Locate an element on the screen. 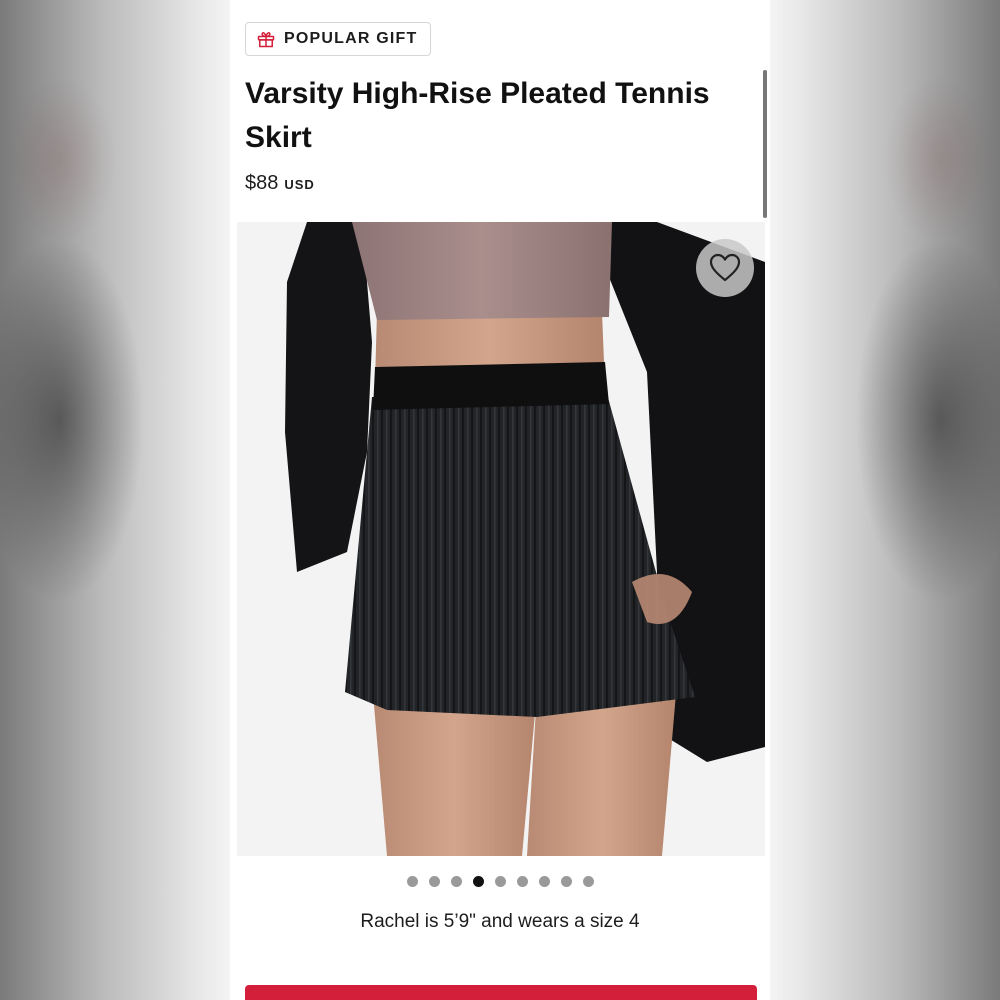  product-title: Varsity High-Rise Pleated Tennis Skirt is located at coordinates (477, 115).